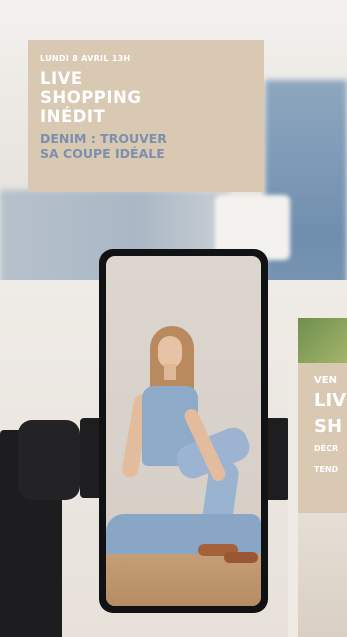 This screenshot has height=637, width=347. Describe the element at coordinates (152, 97) in the screenshot. I see `event-title: LIVE SHOPPING INÉDIT` at that location.